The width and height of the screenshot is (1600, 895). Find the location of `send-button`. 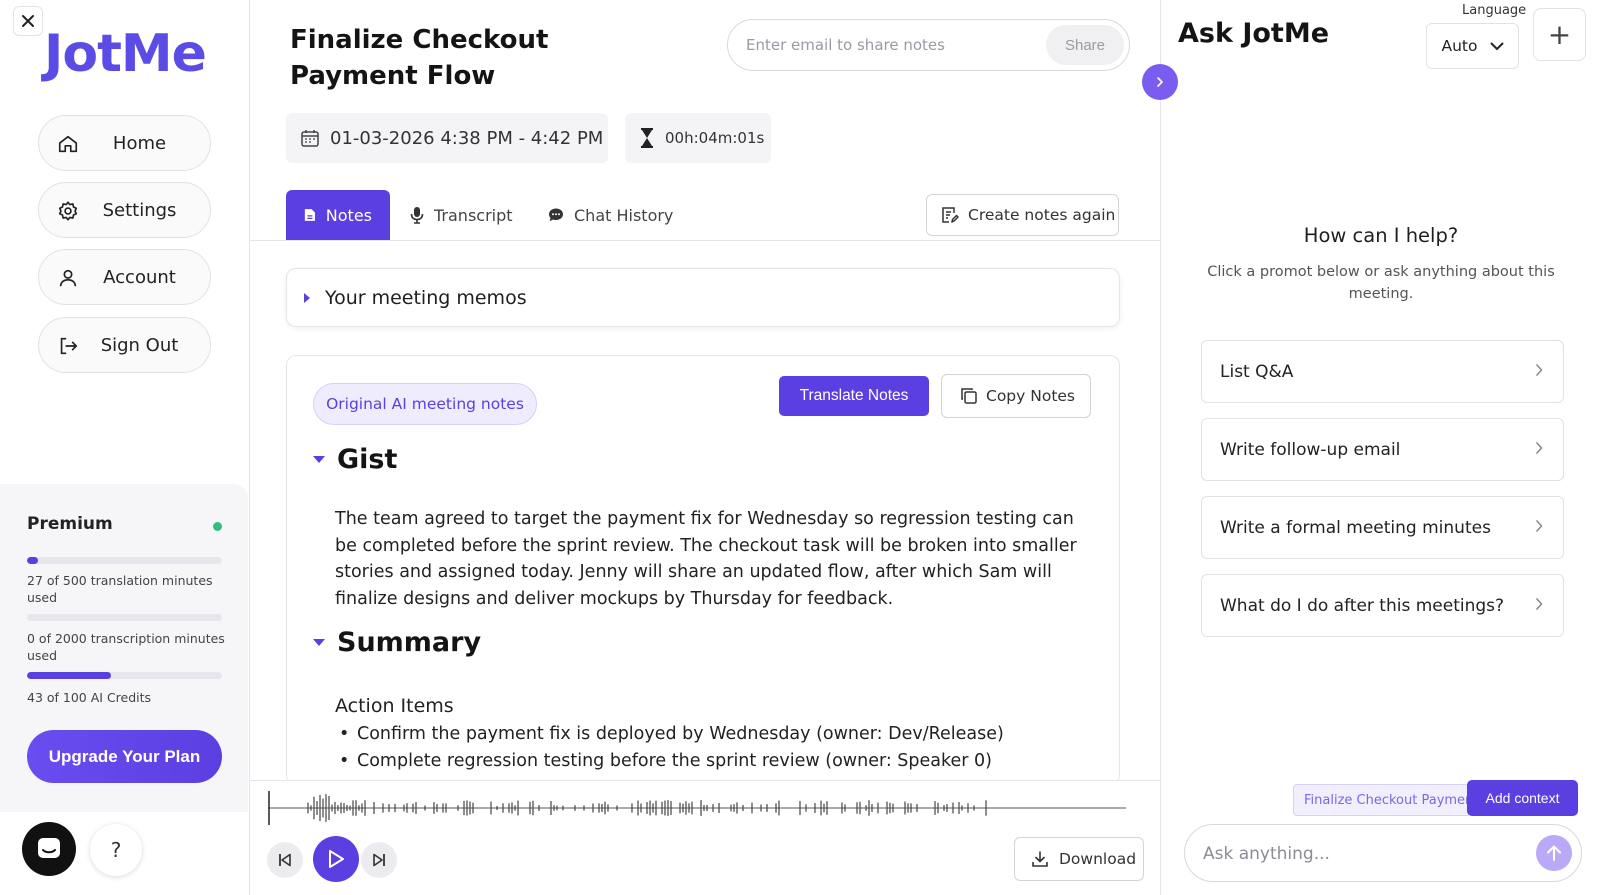

send-button is located at coordinates (1554, 853).